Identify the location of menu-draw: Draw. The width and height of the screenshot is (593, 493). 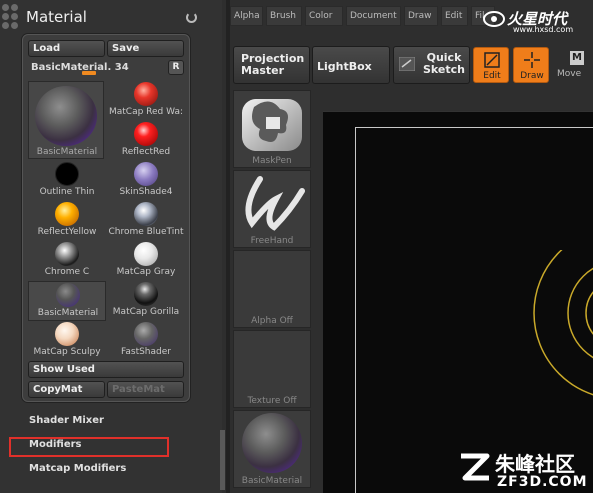
(421, 16).